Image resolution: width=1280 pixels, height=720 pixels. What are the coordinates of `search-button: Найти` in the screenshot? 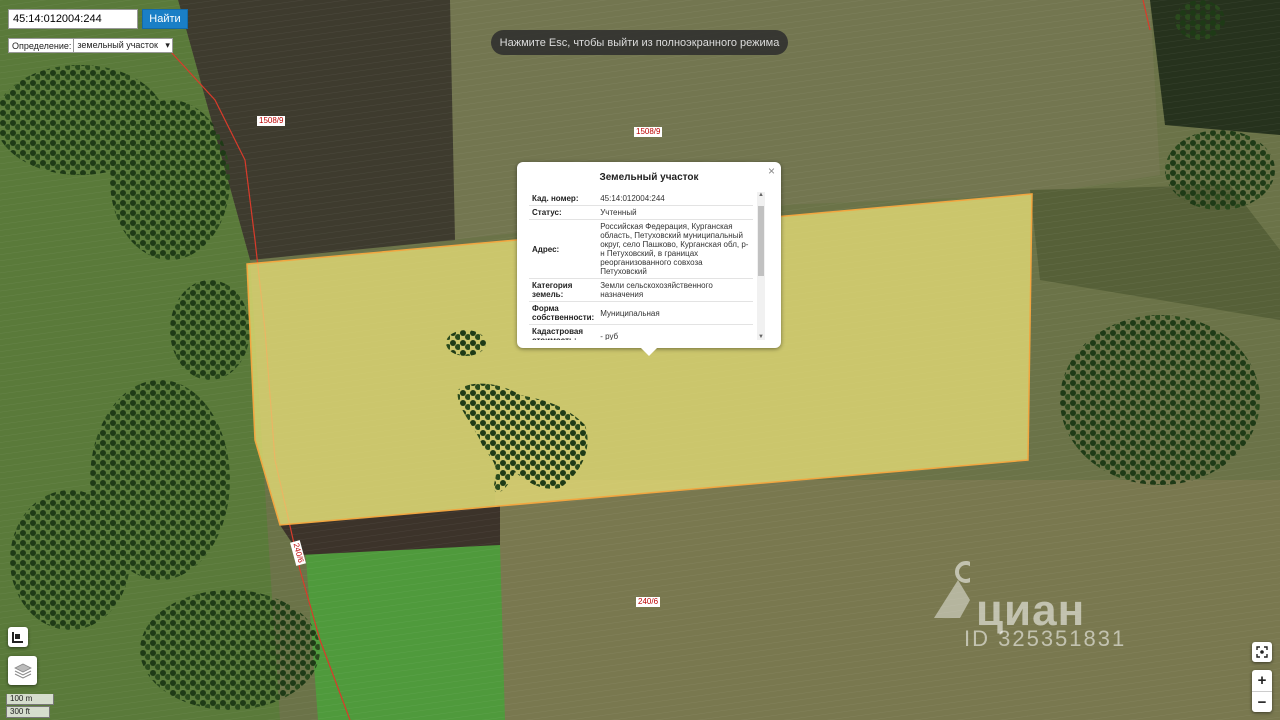 It's located at (165, 19).